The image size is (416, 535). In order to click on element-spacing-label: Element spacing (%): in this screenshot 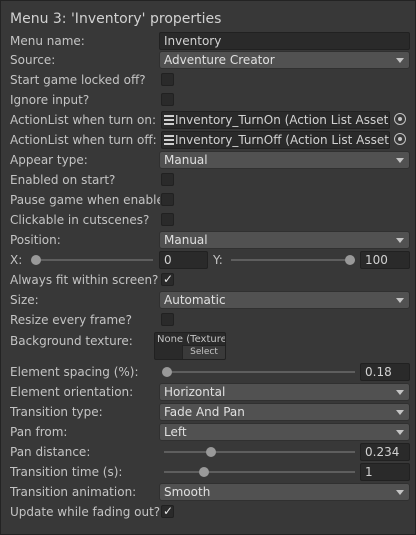, I will do `click(74, 372)`.